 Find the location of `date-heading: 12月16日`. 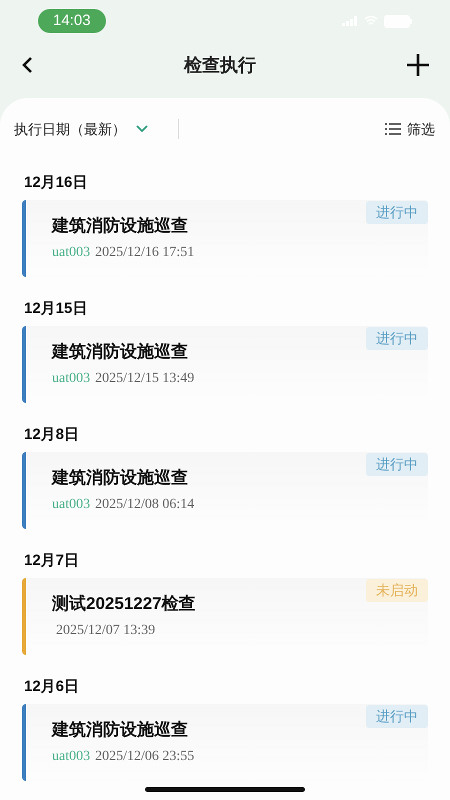

date-heading: 12月16日 is located at coordinates (55, 183).